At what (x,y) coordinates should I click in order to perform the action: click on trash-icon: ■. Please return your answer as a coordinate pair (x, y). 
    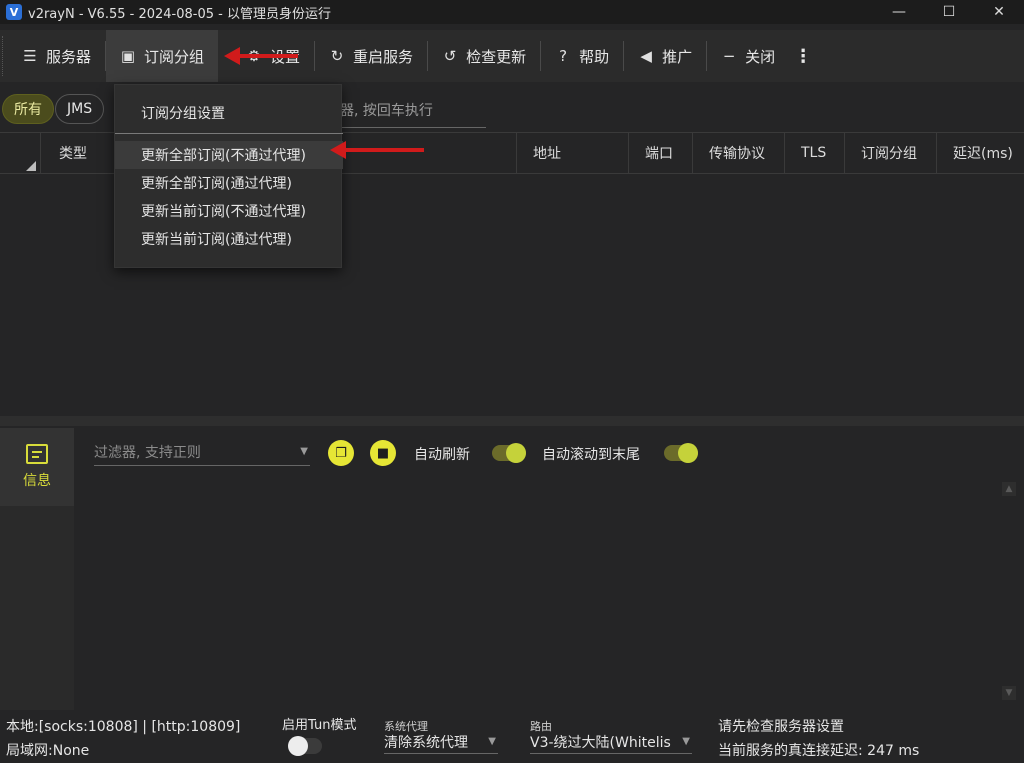
    Looking at the image, I should click on (383, 453).